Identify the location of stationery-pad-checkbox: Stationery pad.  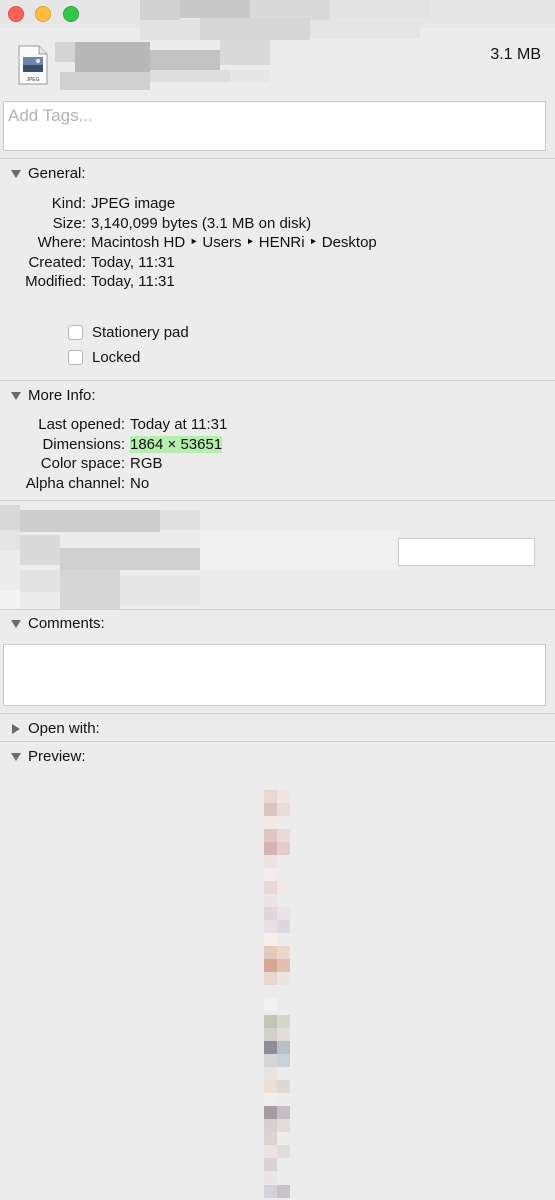
(128, 332).